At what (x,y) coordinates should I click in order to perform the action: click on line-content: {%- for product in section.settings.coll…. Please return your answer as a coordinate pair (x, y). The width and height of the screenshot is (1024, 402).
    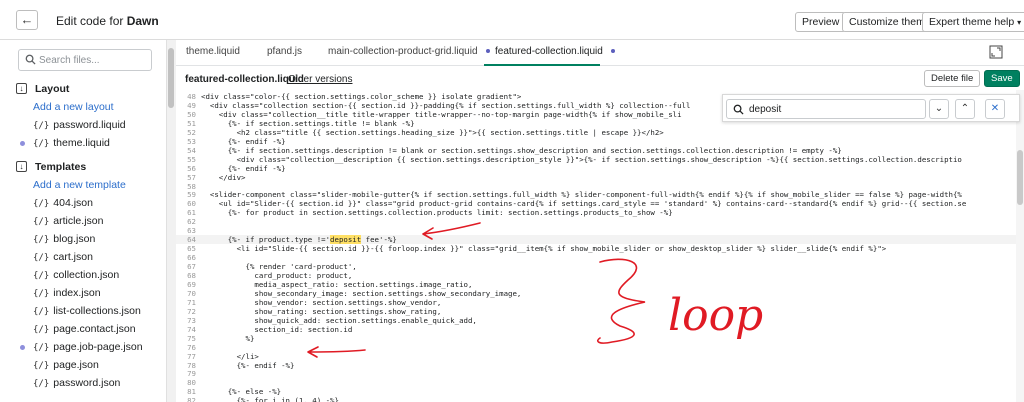
    Looking at the image, I should click on (437, 213).